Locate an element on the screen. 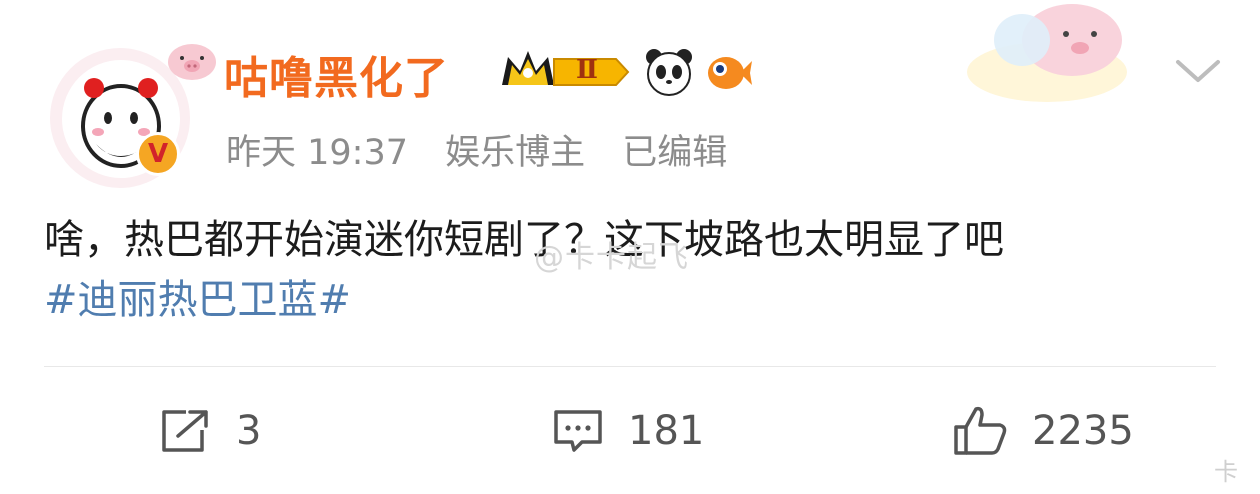  edited-label: 已编辑 is located at coordinates (674, 153).